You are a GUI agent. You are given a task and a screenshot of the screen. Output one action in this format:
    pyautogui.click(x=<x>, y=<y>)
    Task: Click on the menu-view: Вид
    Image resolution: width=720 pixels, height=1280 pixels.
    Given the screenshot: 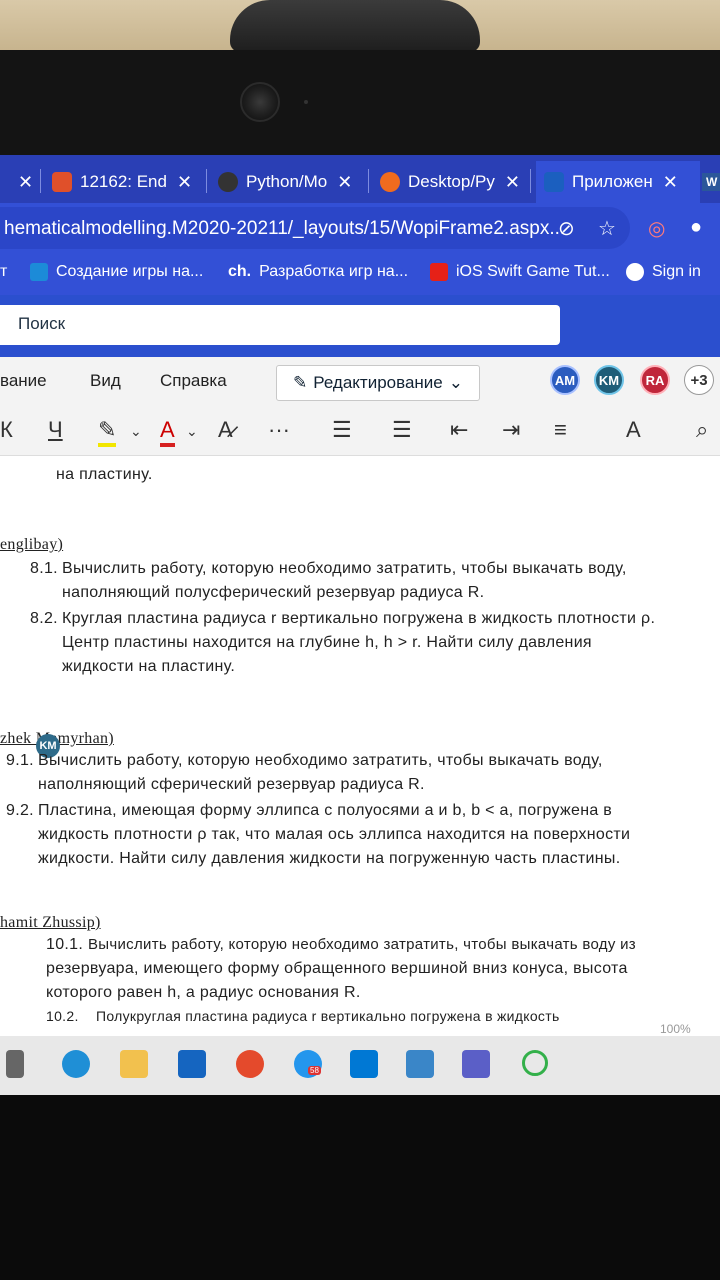 What is the action you would take?
    pyautogui.click(x=105, y=381)
    